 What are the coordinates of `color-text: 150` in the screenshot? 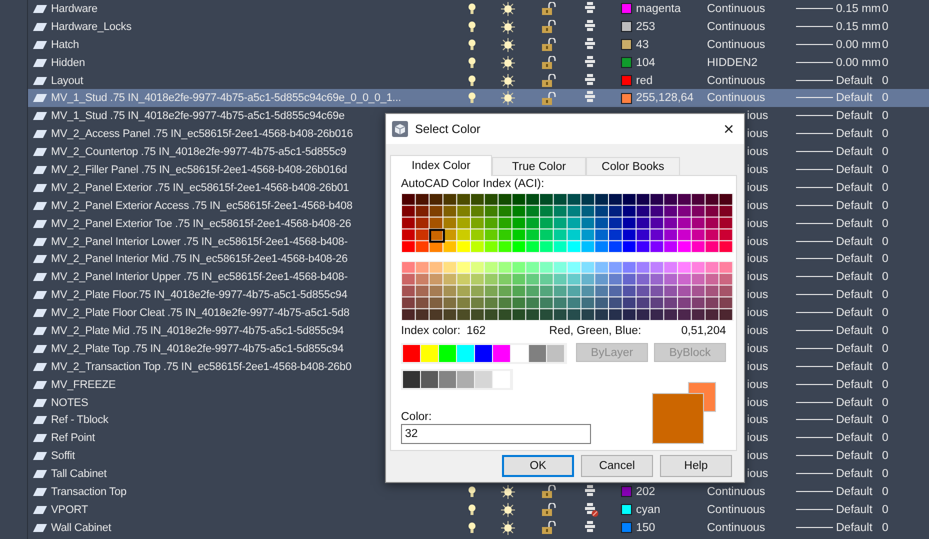 It's located at (646, 528).